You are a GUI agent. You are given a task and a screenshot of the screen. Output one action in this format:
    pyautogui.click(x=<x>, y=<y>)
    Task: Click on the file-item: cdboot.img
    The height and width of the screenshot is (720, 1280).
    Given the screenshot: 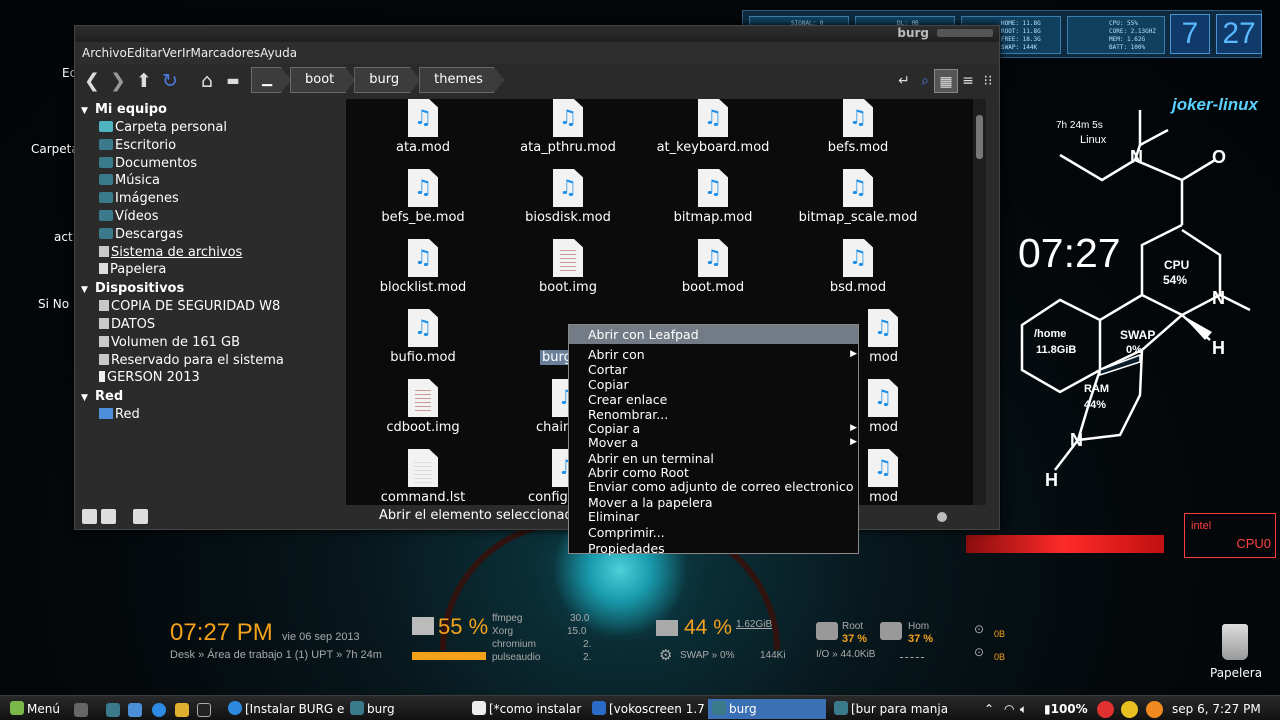 What is the action you would take?
    pyautogui.click(x=423, y=407)
    